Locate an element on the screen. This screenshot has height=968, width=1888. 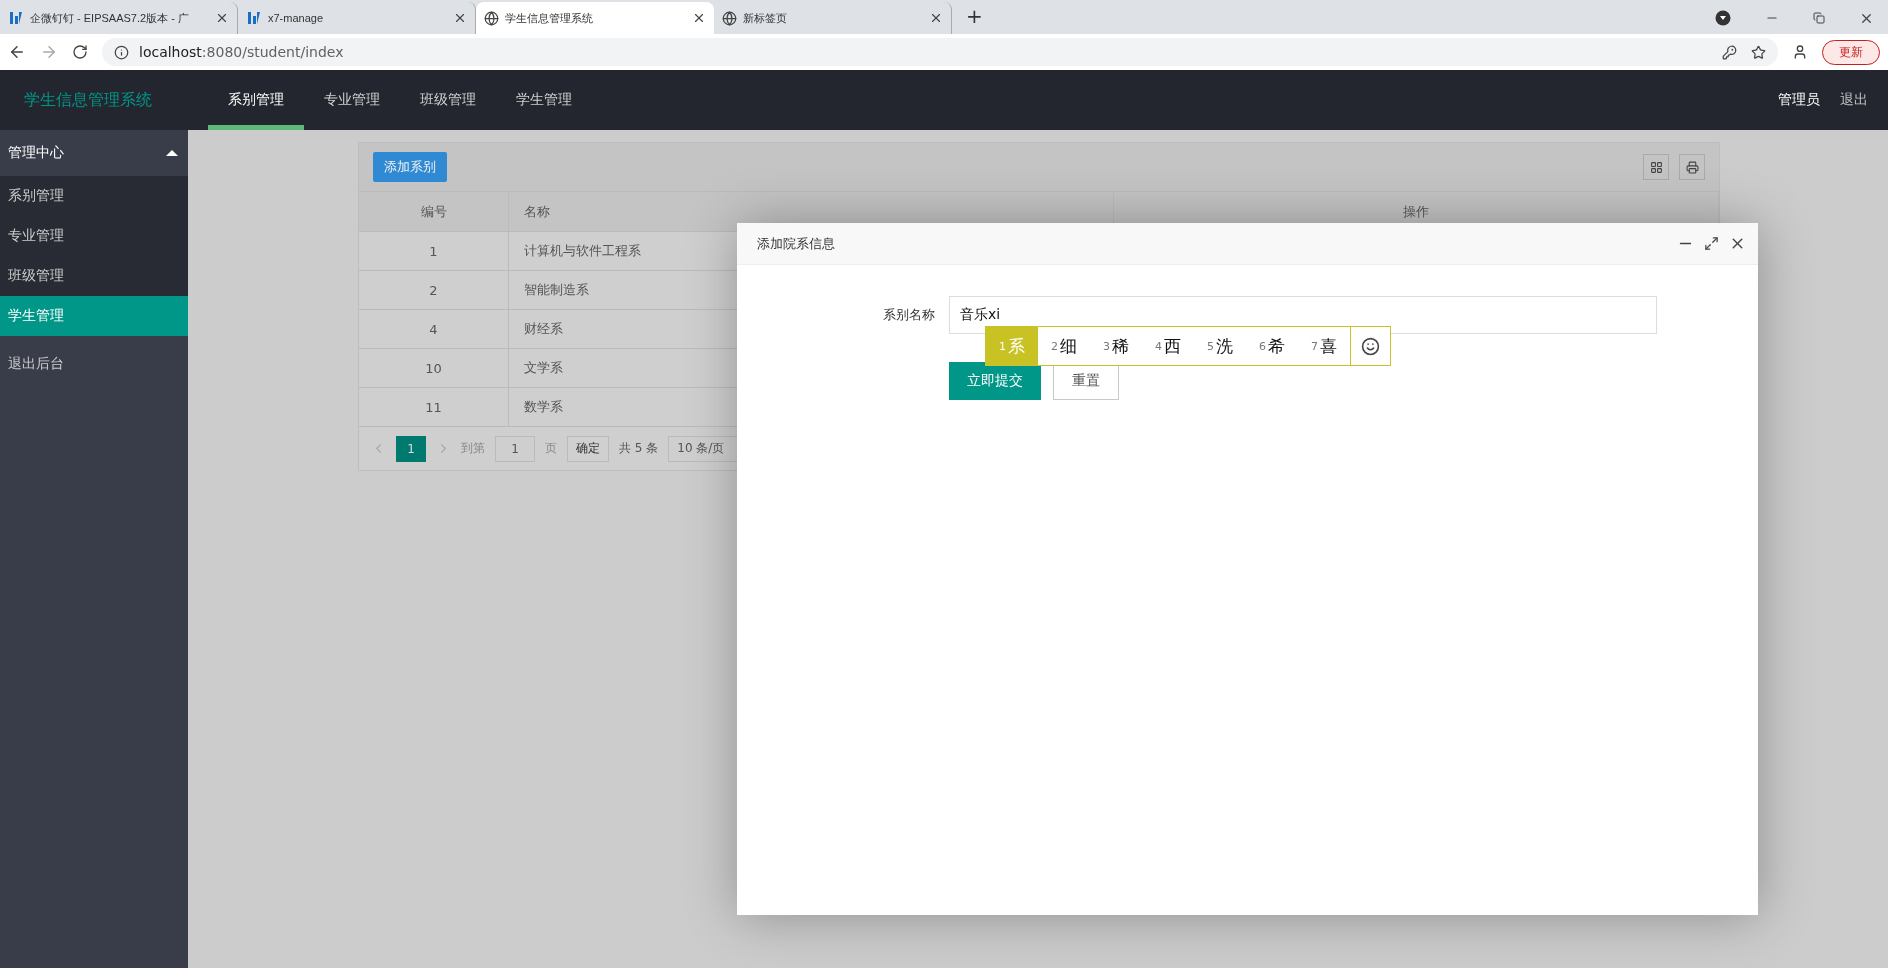
tab-title: 企微钉钉 - EIPSAAS7.2版本 - 广 is located at coordinates (110, 18).